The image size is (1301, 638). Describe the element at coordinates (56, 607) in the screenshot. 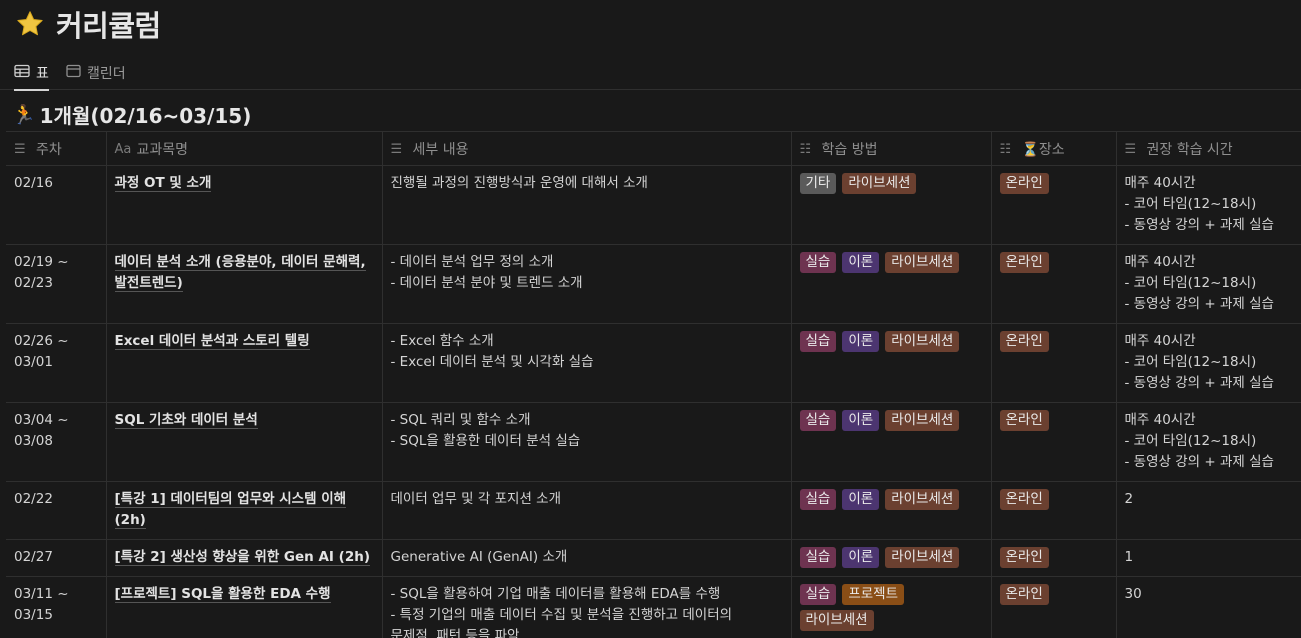

I see `cell-week: 03/11 ~ 03/15` at that location.